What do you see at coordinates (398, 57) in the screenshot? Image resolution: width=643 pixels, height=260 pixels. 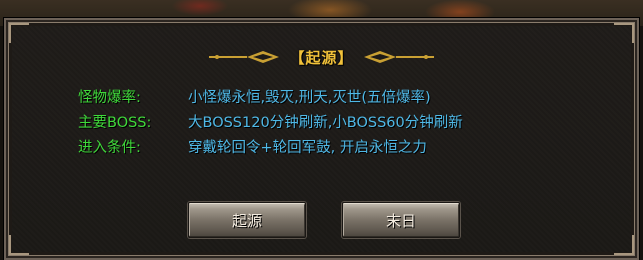 I see `title-right-ornament-icon` at bounding box center [398, 57].